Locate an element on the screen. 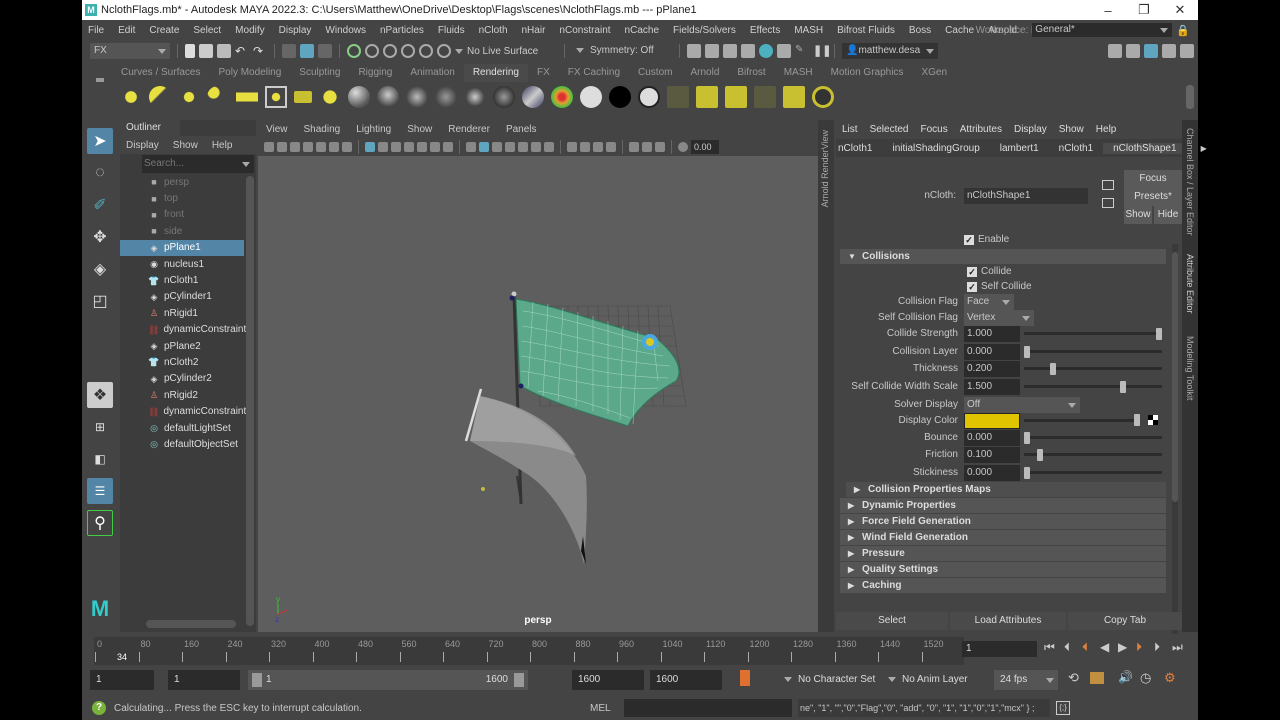 The width and height of the screenshot is (1280, 720). outliner-item: ■ side is located at coordinates (182, 231).